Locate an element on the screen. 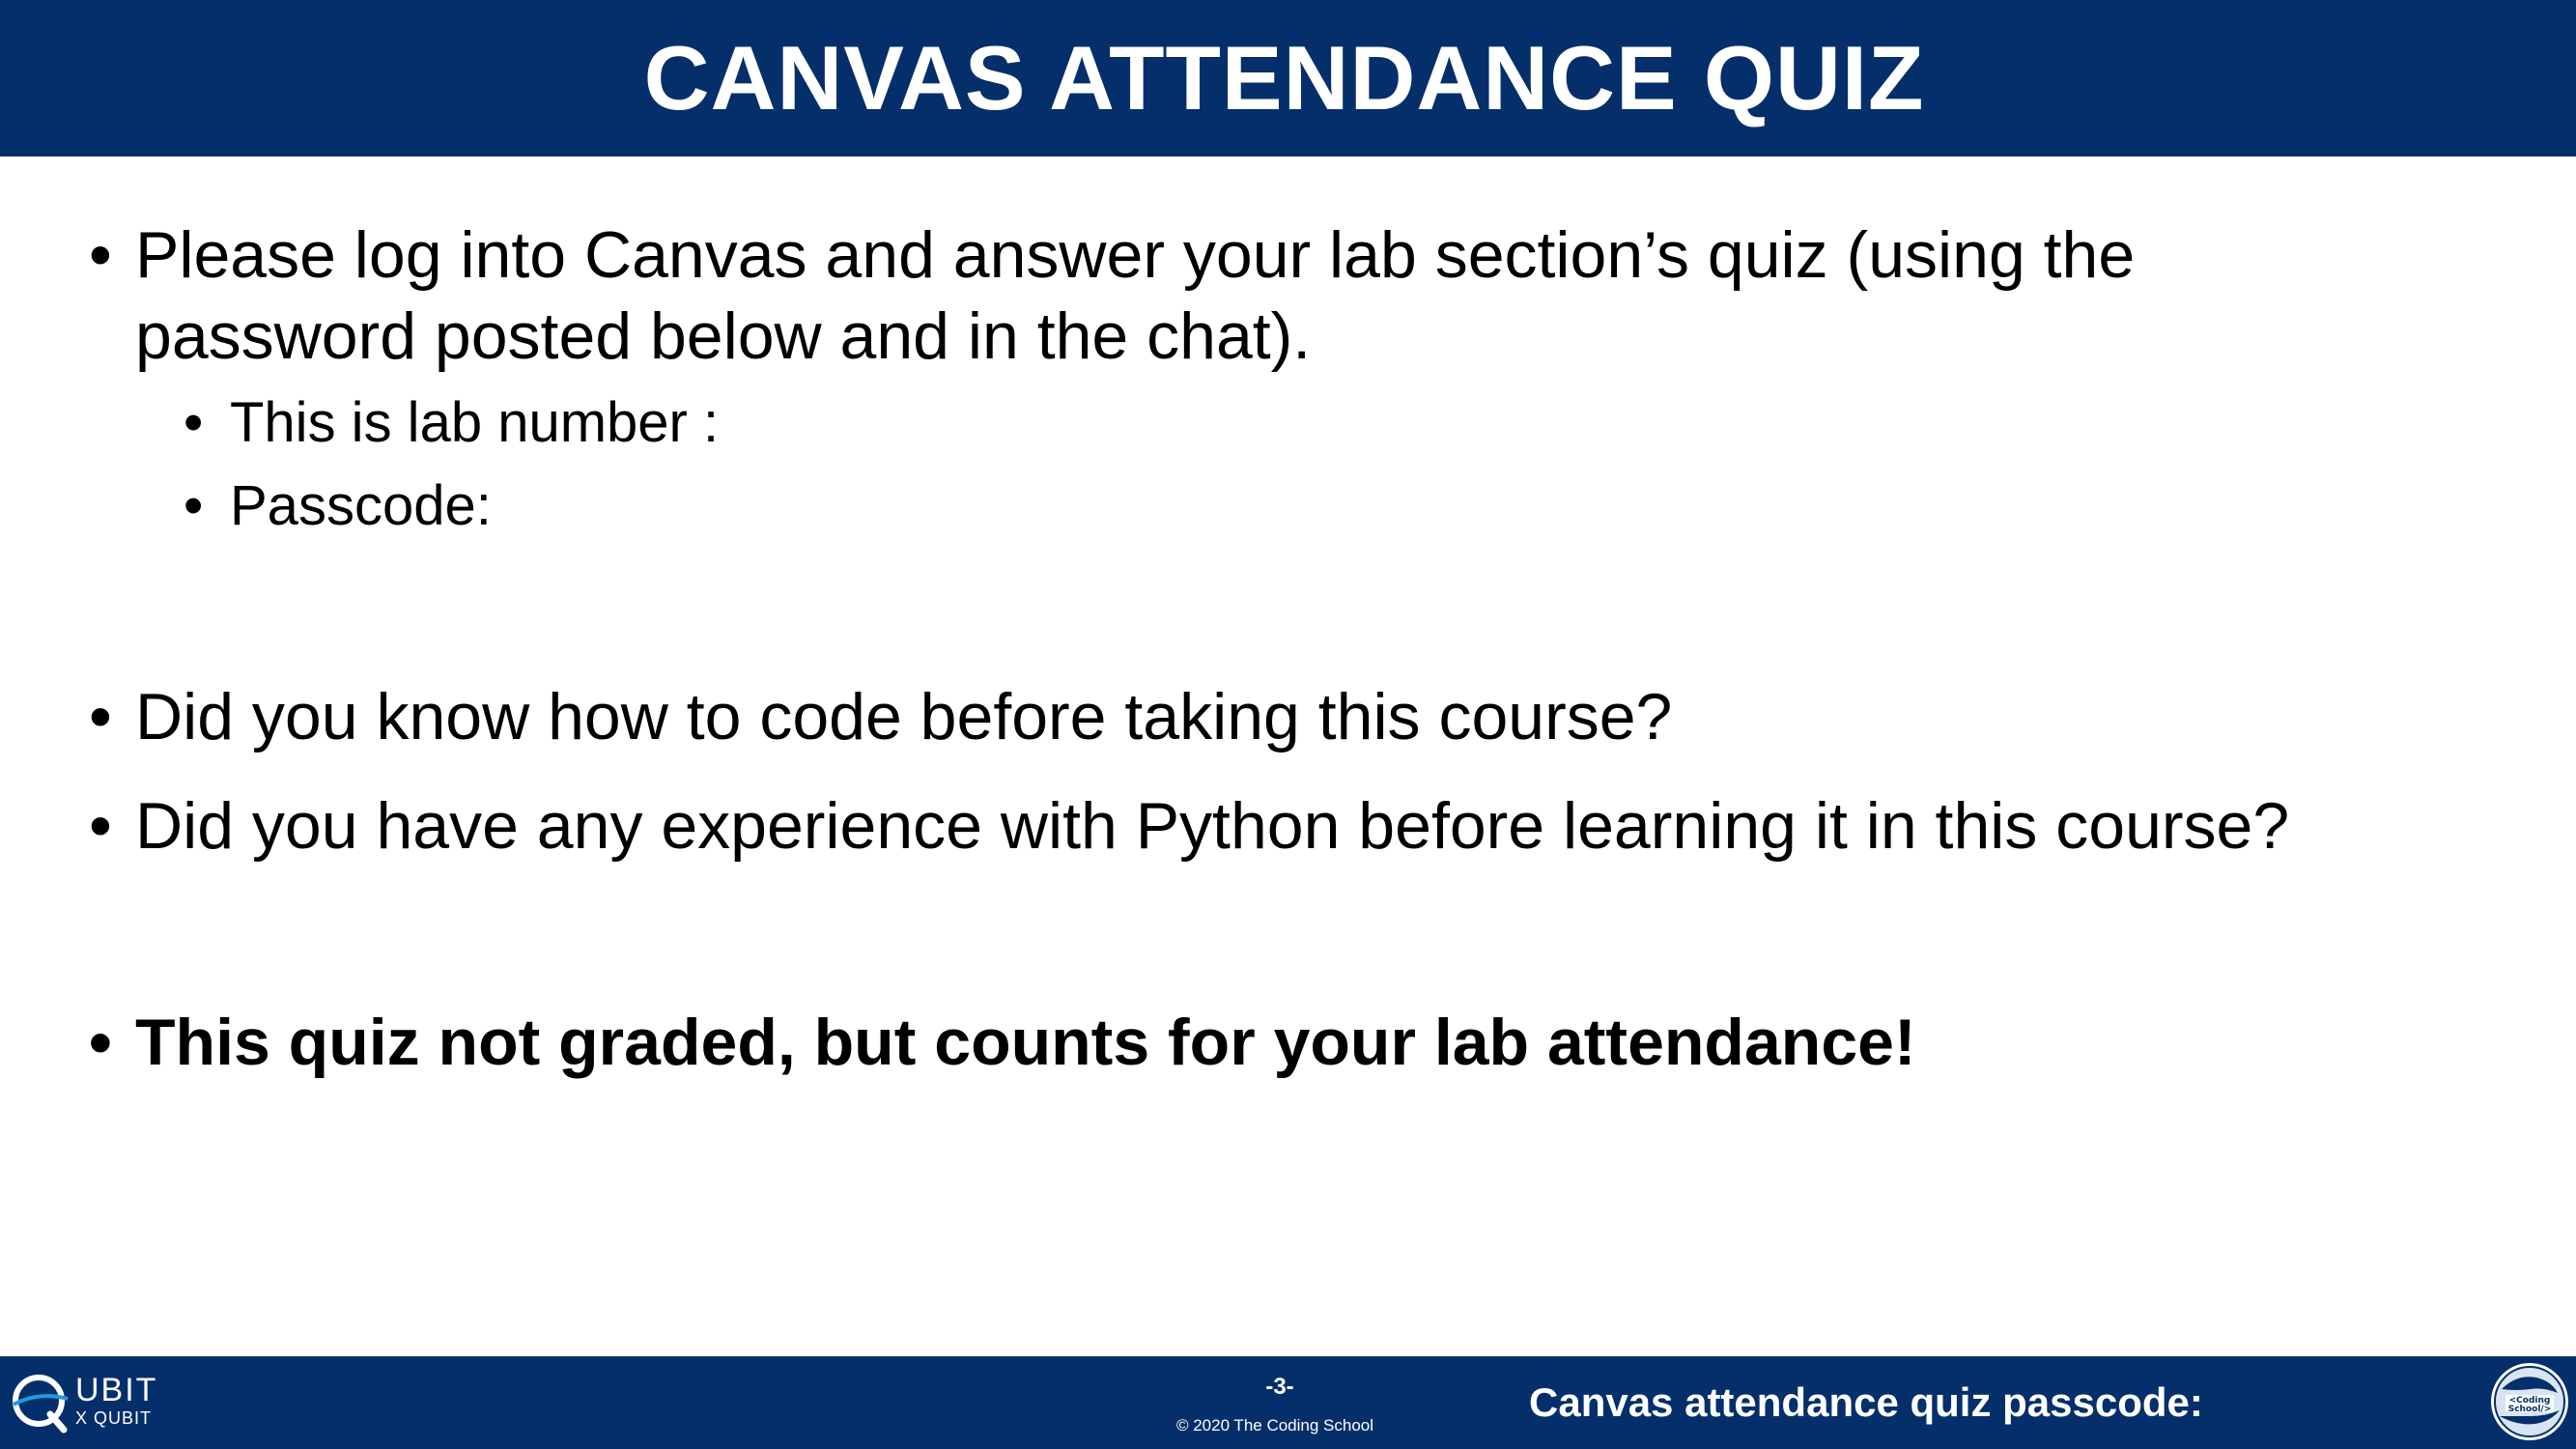 The image size is (2576, 1449). coding-school-logo: <Coding School/> is located at coordinates (2529, 1401).